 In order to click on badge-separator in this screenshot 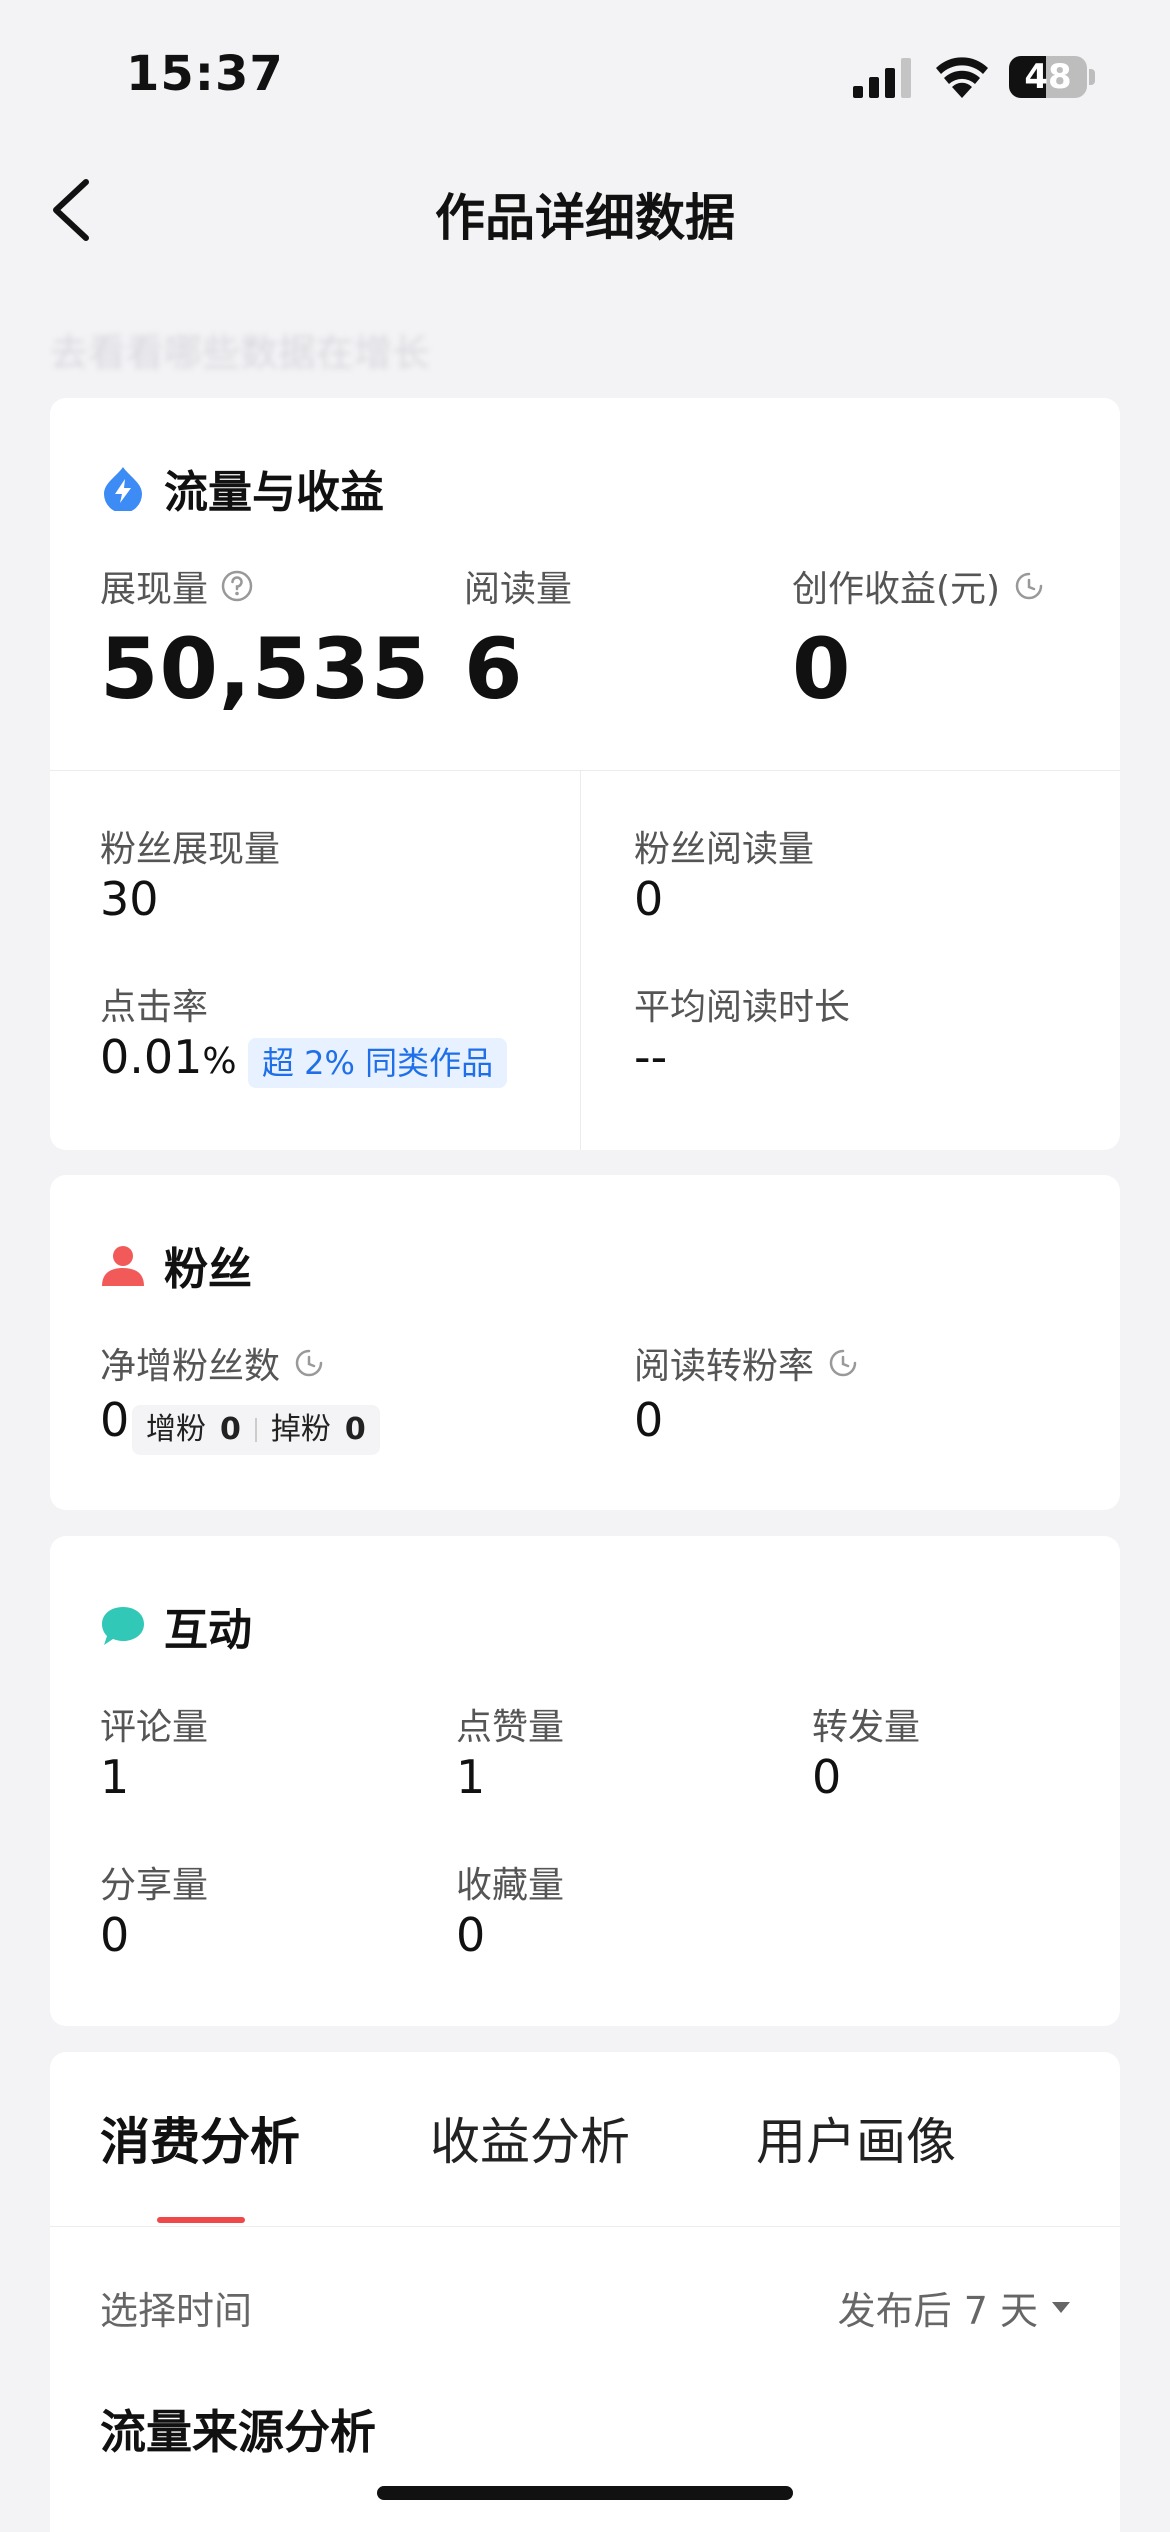, I will do `click(255, 1430)`.